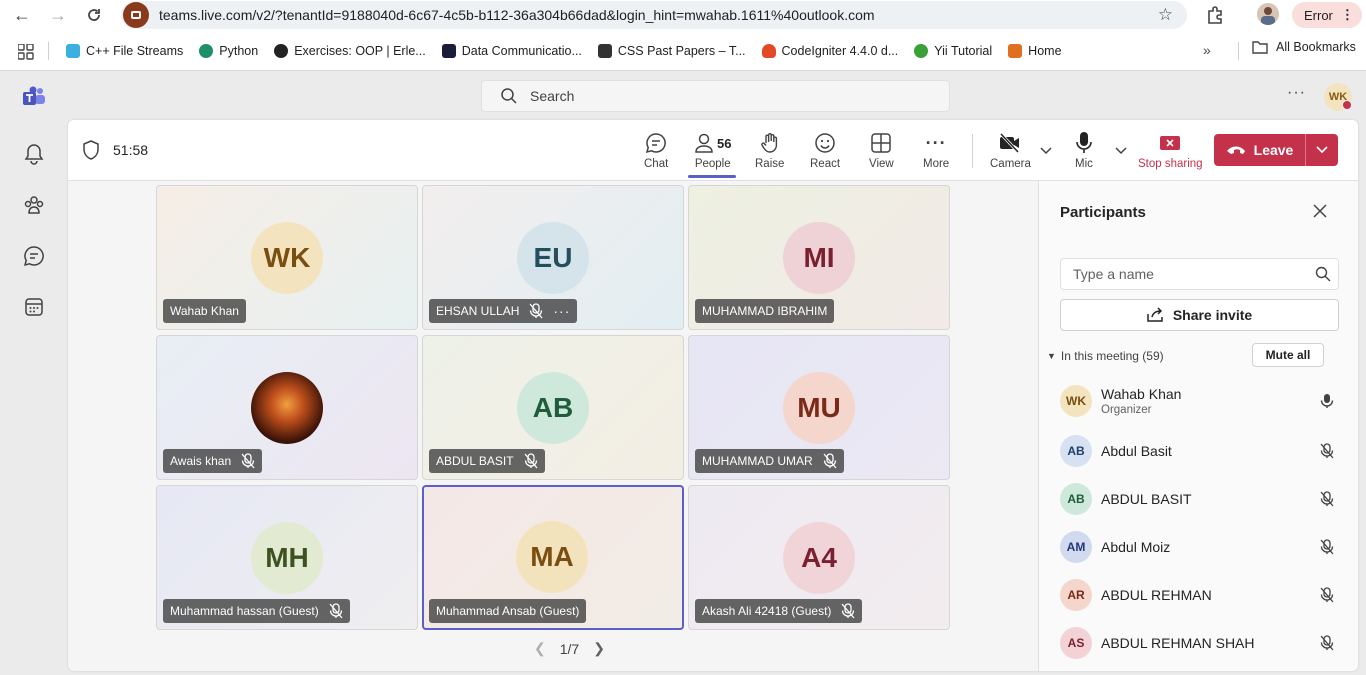  What do you see at coordinates (1170, 143) in the screenshot?
I see `stop-share-icon` at bounding box center [1170, 143].